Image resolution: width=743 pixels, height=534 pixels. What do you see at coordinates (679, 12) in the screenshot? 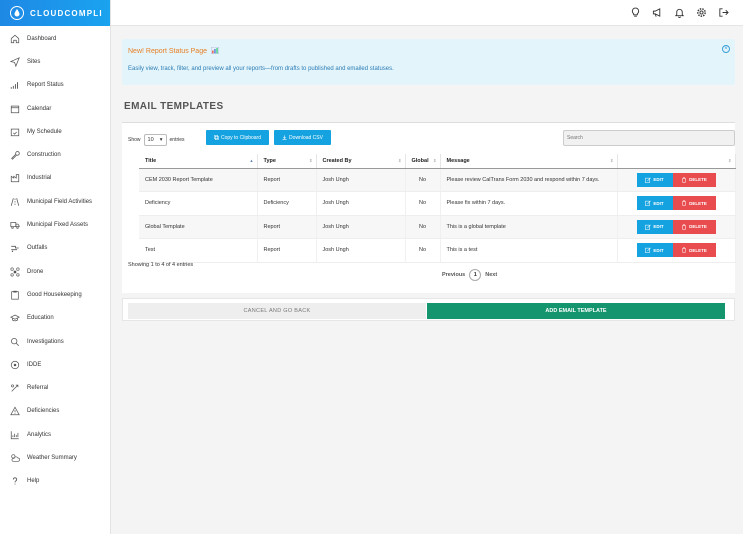
I see `bell-icon` at bounding box center [679, 12].